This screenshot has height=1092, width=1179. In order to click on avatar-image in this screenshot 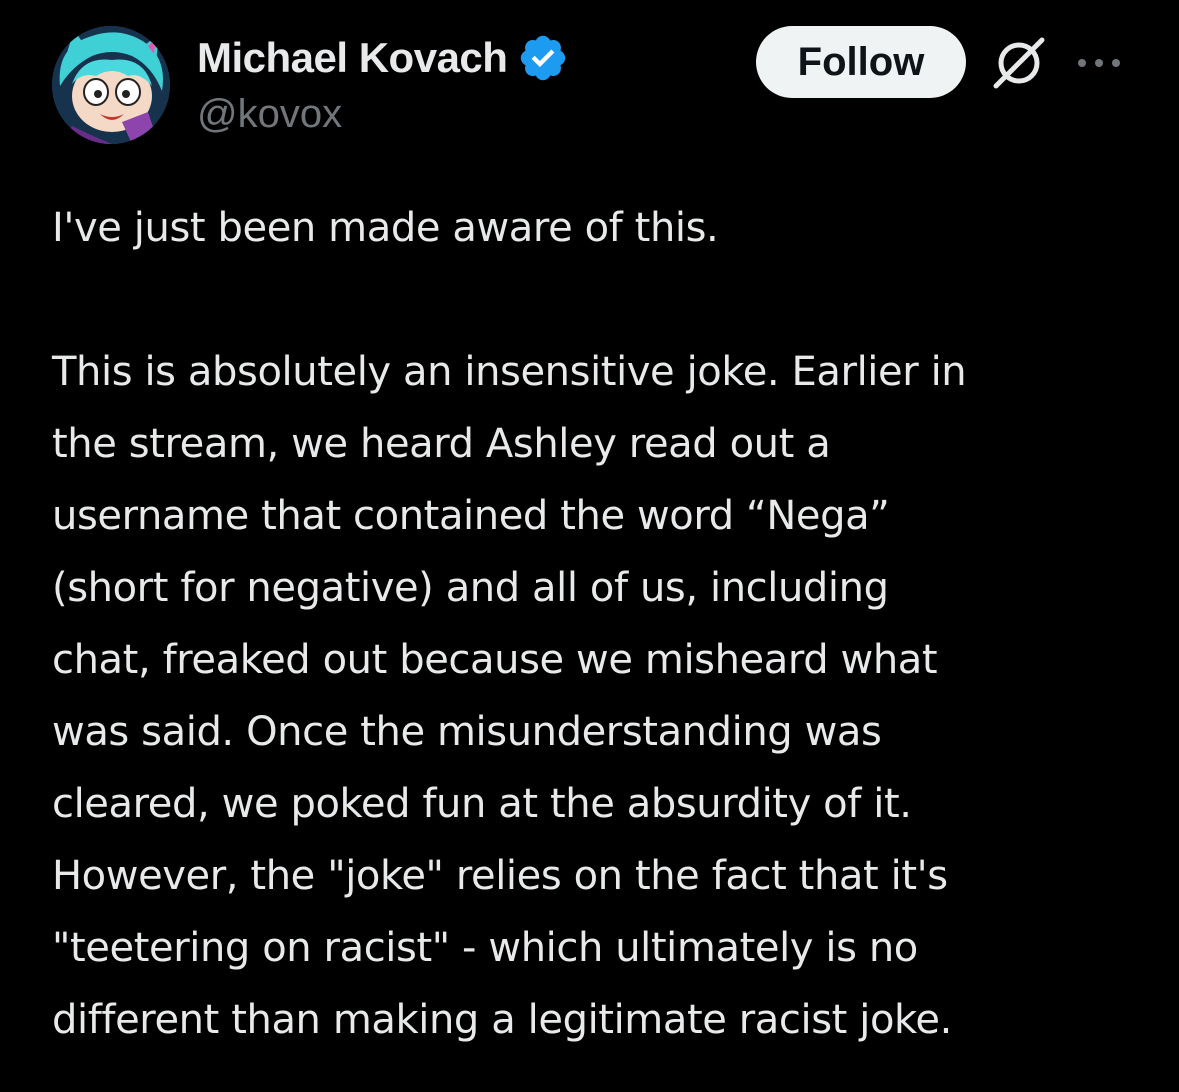, I will do `click(111, 85)`.